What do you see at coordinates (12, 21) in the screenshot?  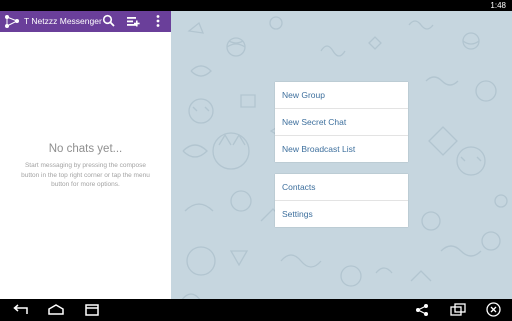 I see `app-logo-icon` at bounding box center [12, 21].